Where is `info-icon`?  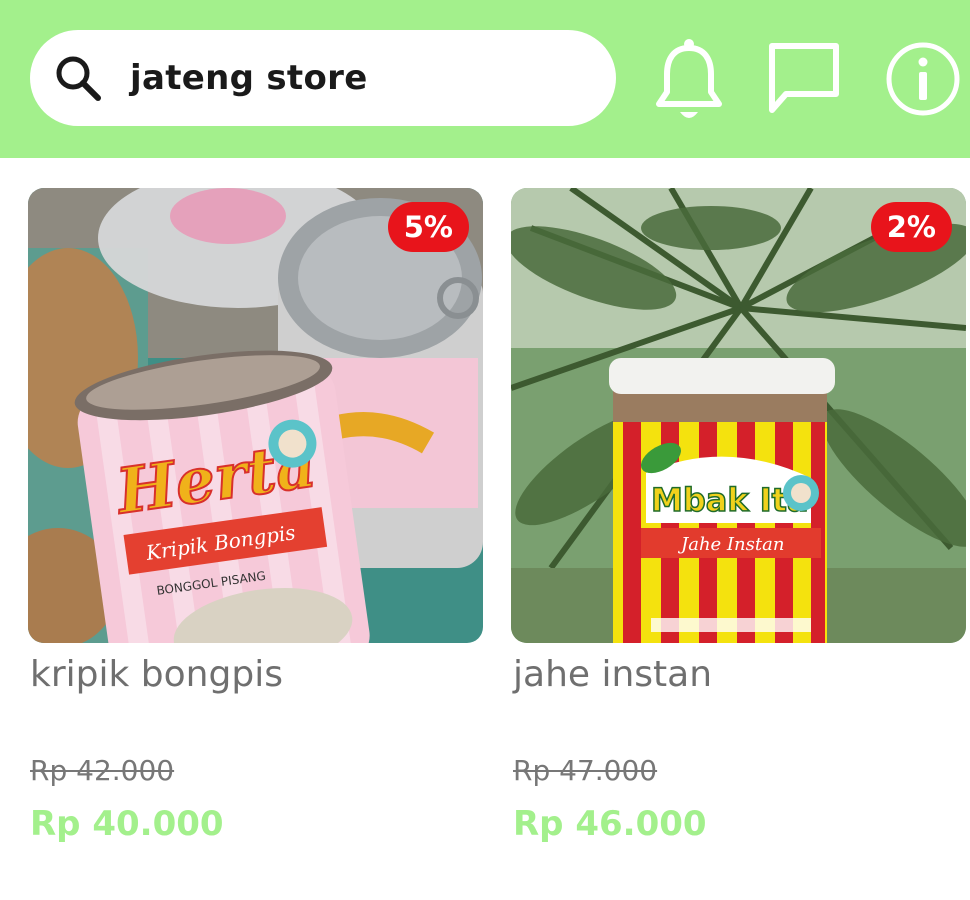 info-icon is located at coordinates (923, 79).